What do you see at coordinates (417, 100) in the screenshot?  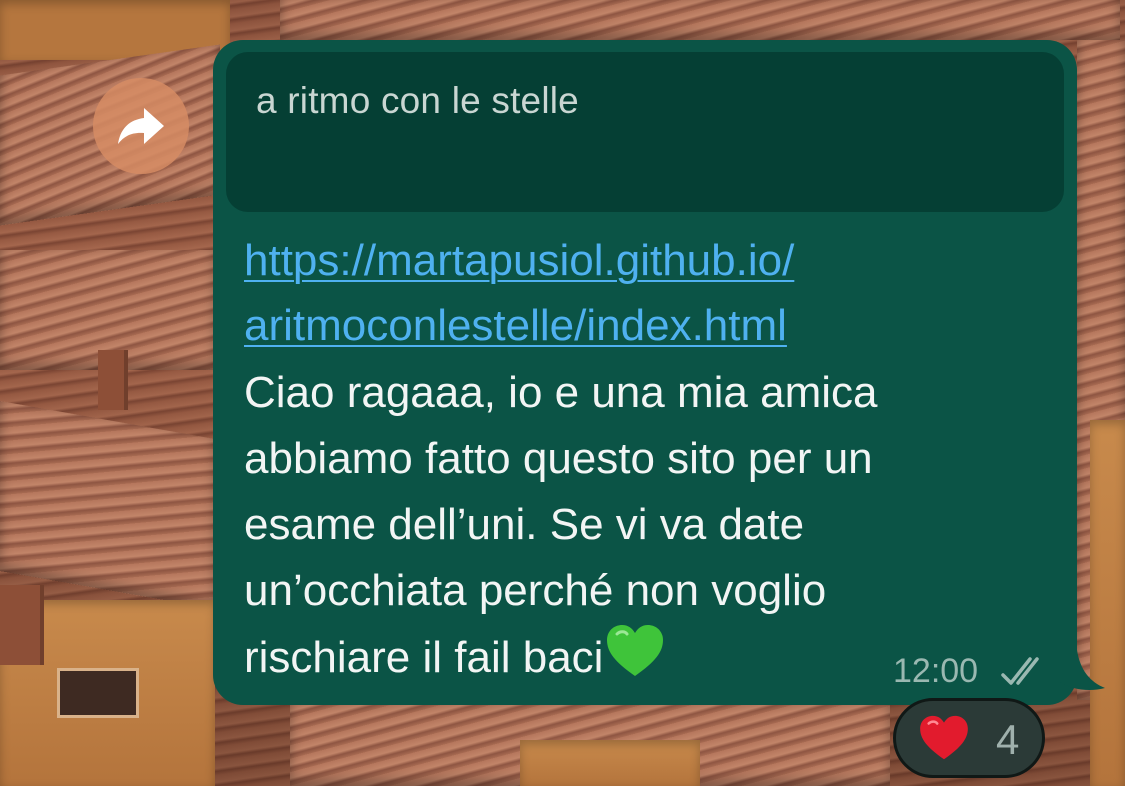 I see `quoted-message-text: a ritmo con le stelle` at bounding box center [417, 100].